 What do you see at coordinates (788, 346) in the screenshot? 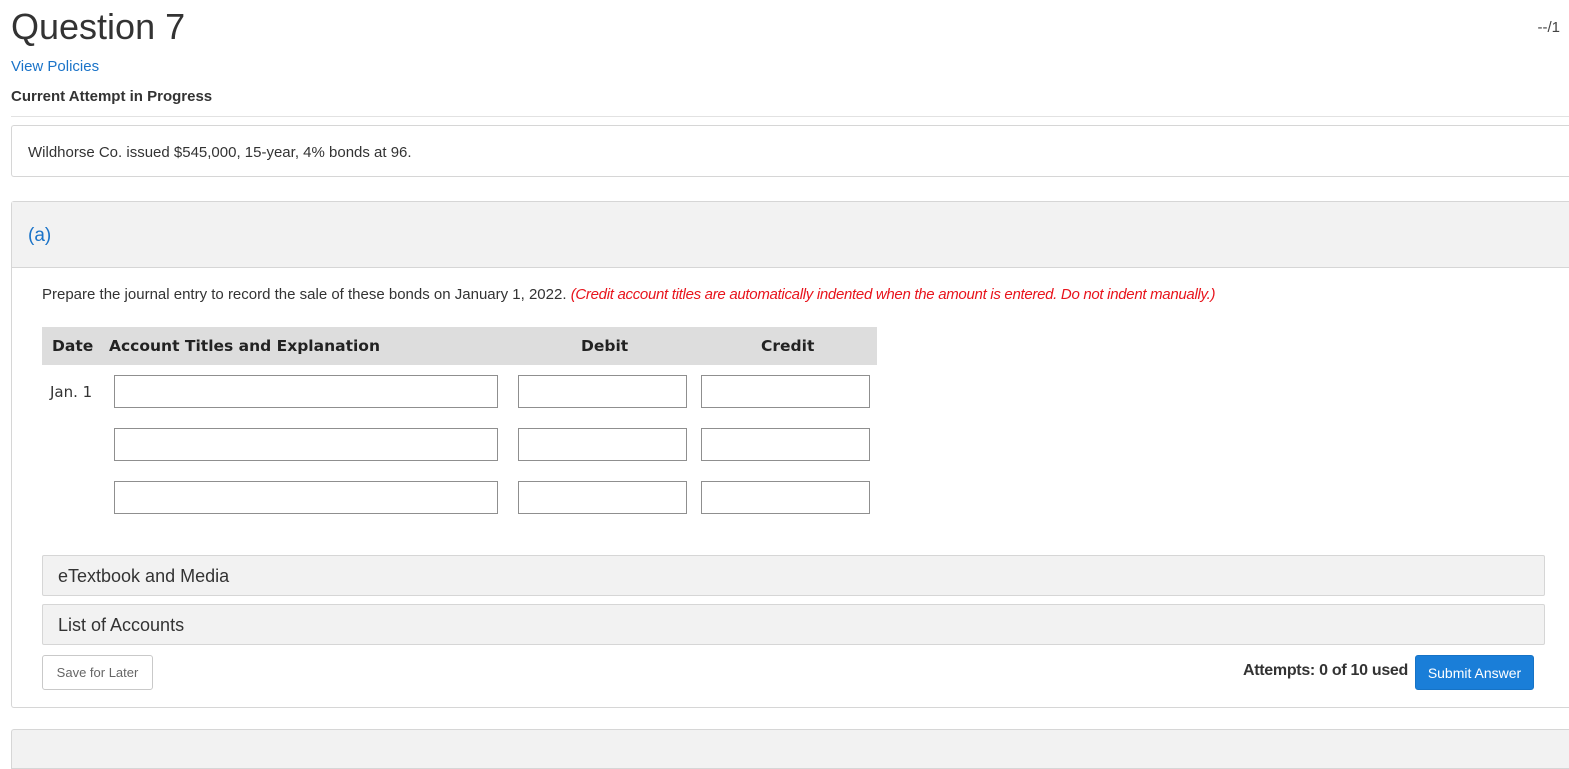
I see `header-credit: Credit` at bounding box center [788, 346].